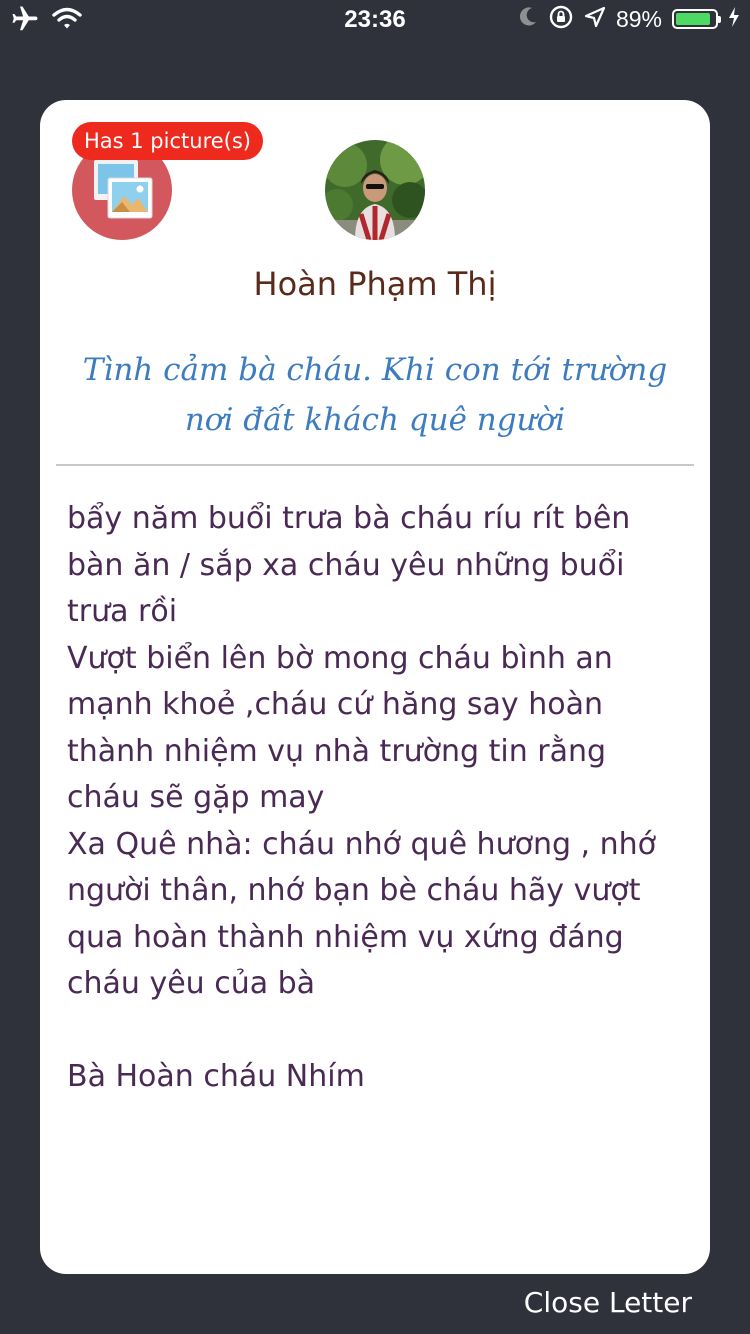 This screenshot has height=1334, width=750. I want to click on status-right-icons: 89%, so click(629, 19).